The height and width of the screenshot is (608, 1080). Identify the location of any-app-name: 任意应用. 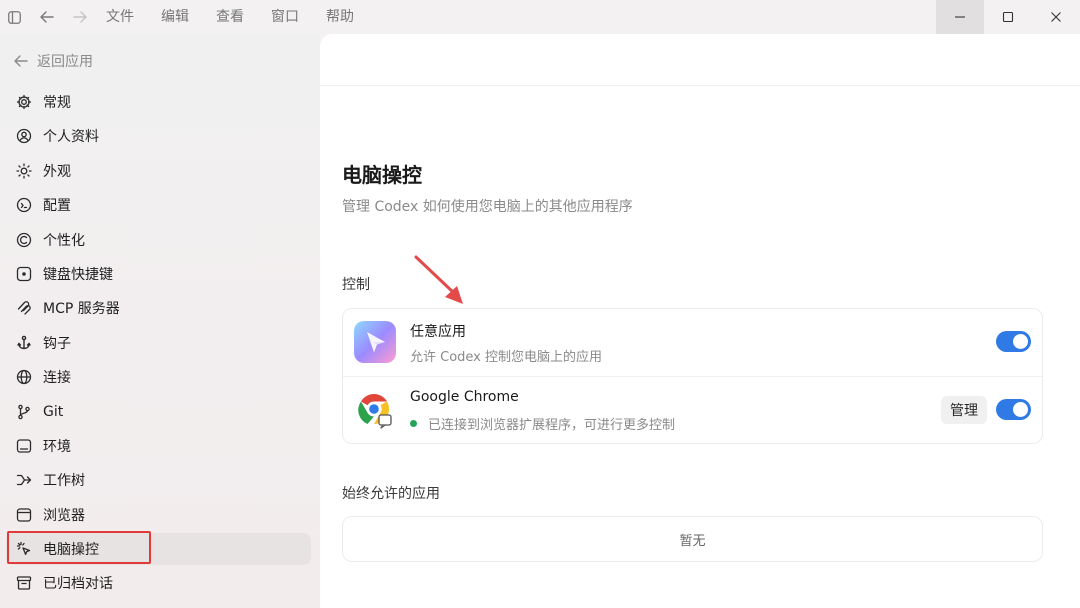
(438, 332).